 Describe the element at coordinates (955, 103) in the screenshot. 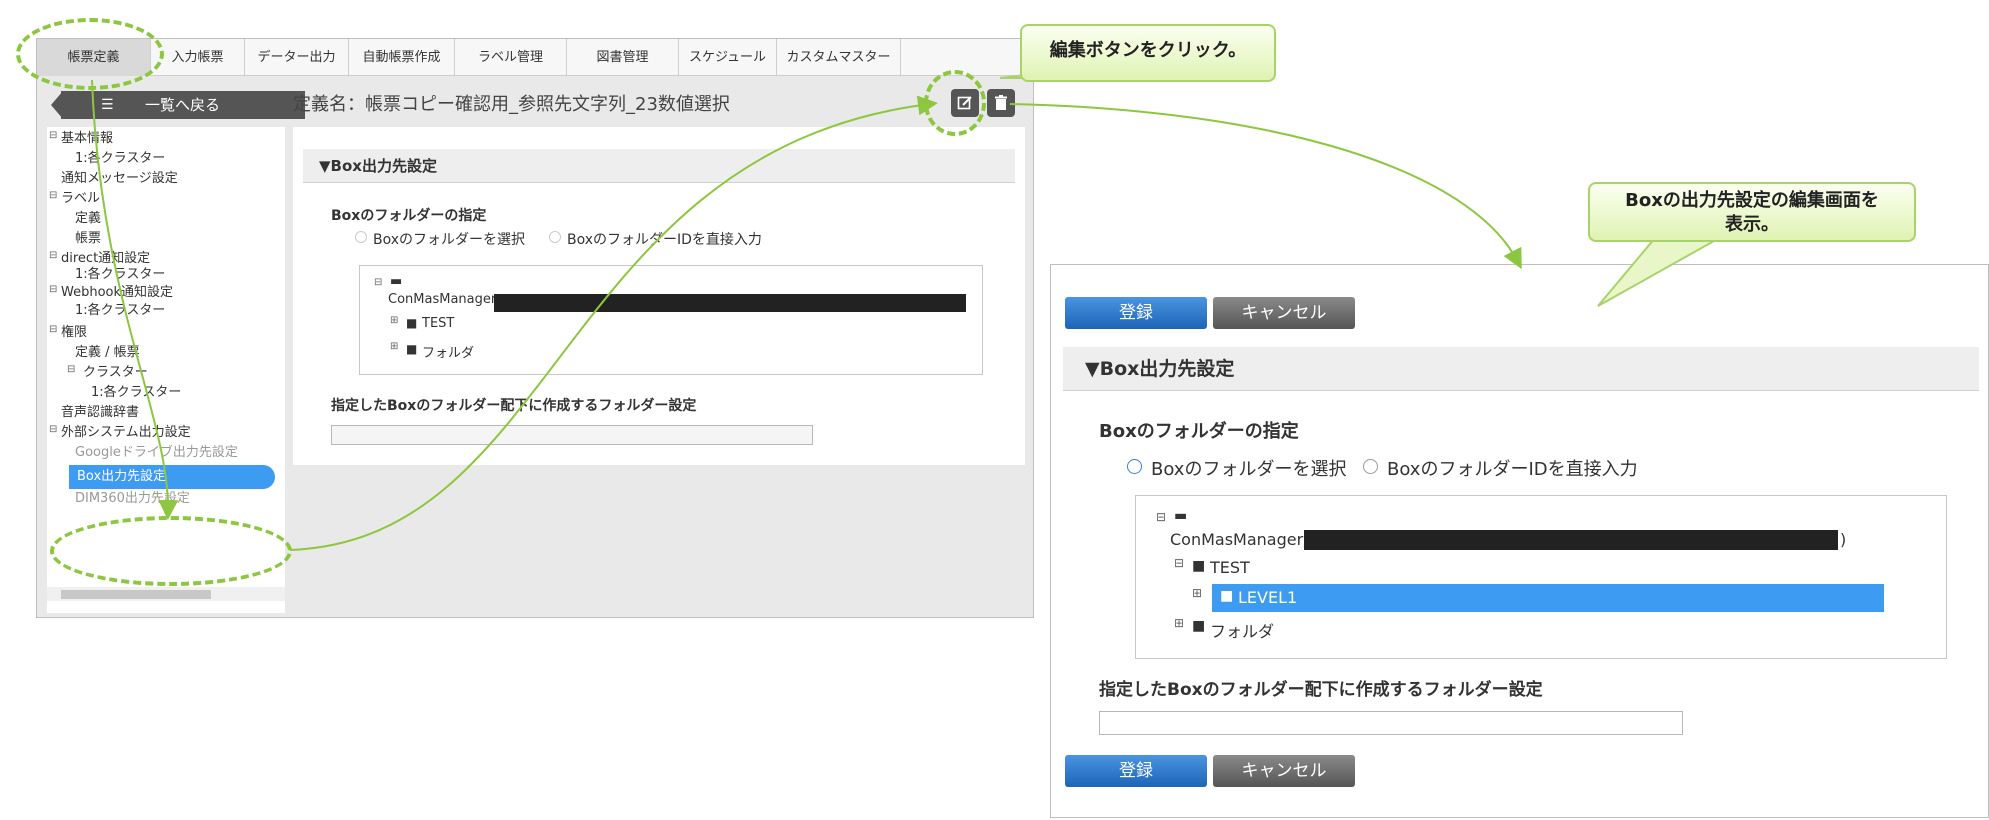

I see `highlight-ring-edit` at that location.